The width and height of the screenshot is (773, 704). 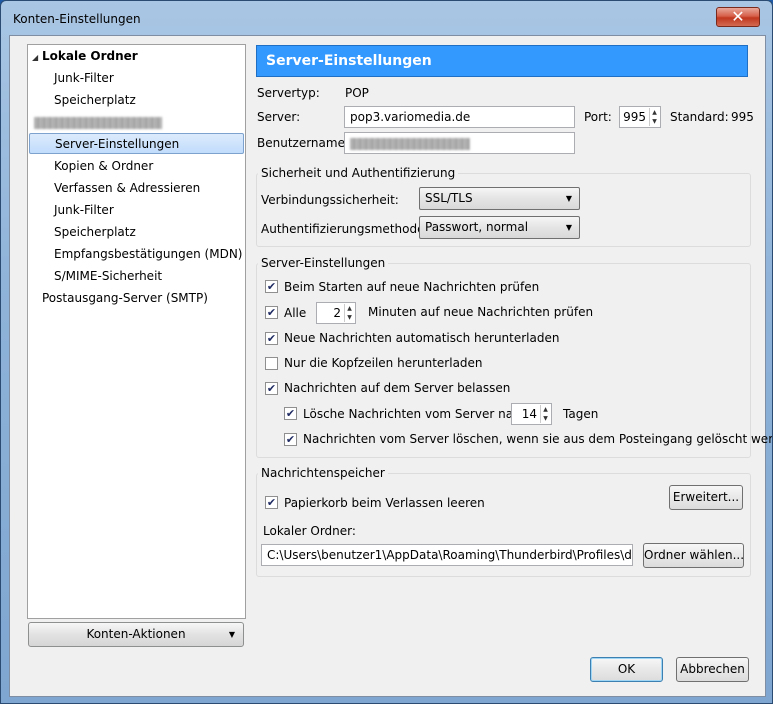 I want to click on username-label: Benutzername:, so click(x=303, y=143).